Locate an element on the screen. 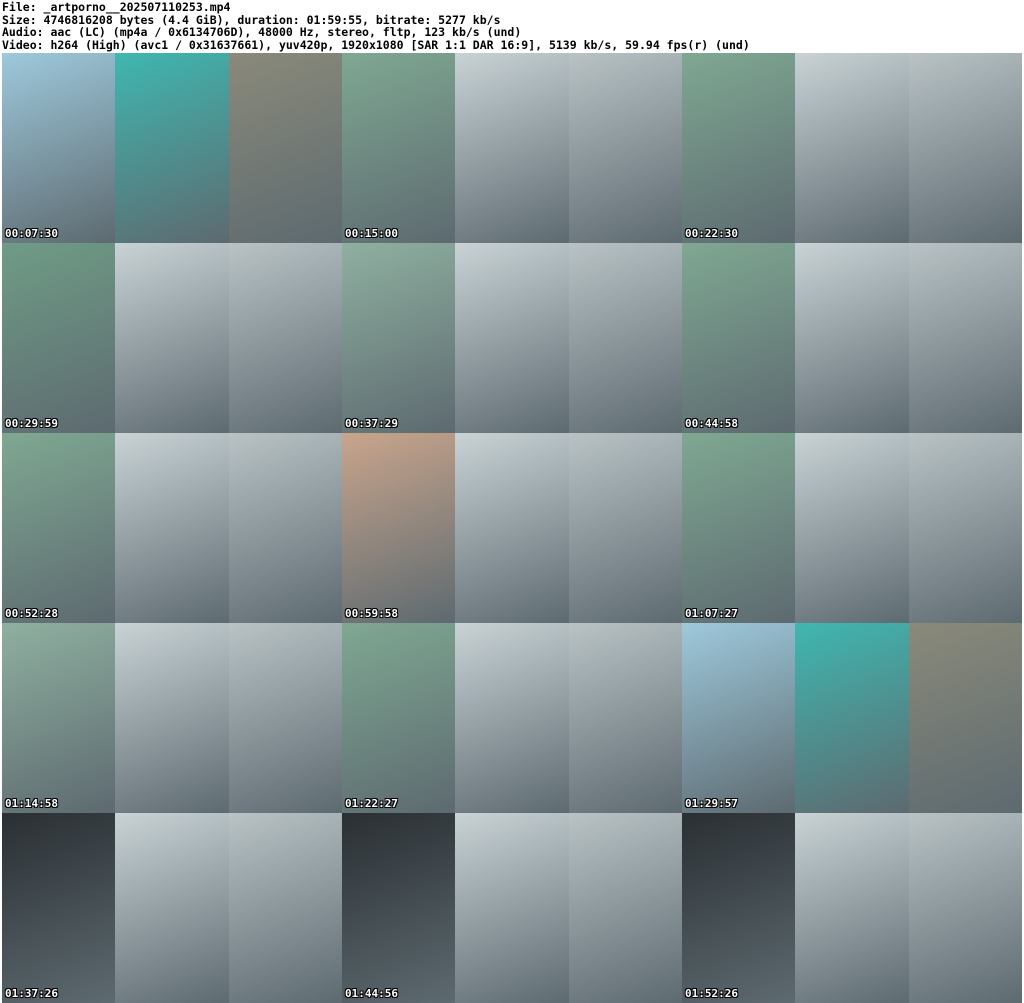  video-thumbnail: 00:15:00 is located at coordinates (512, 148).